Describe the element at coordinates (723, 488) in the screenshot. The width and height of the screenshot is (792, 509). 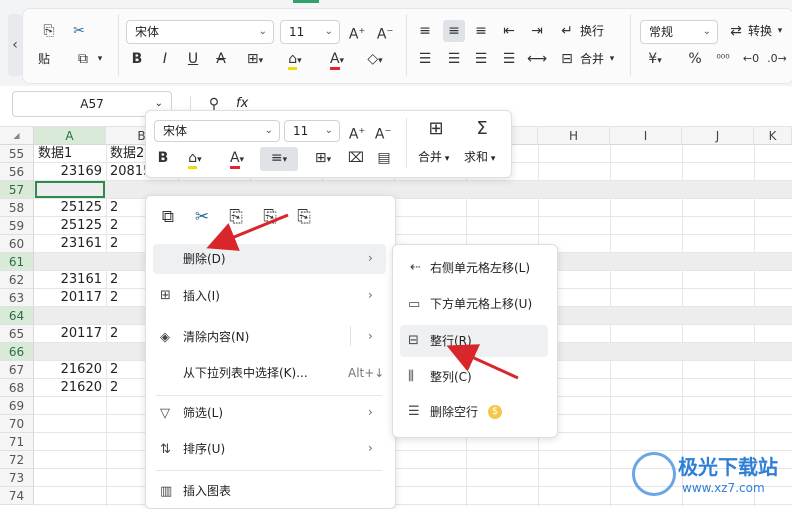
I see `watermark-url: www.xz7.com` at that location.